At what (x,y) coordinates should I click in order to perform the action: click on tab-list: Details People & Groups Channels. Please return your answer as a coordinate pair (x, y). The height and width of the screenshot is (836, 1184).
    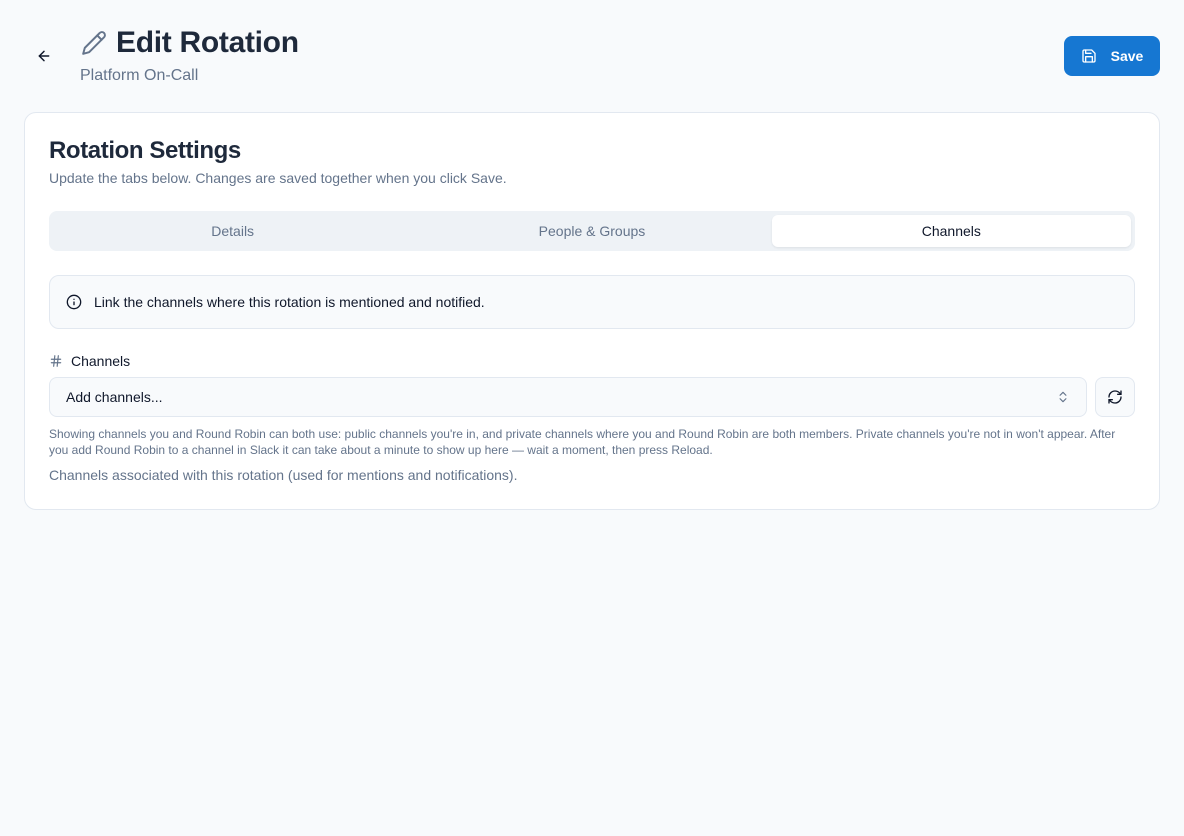
    Looking at the image, I should click on (592, 231).